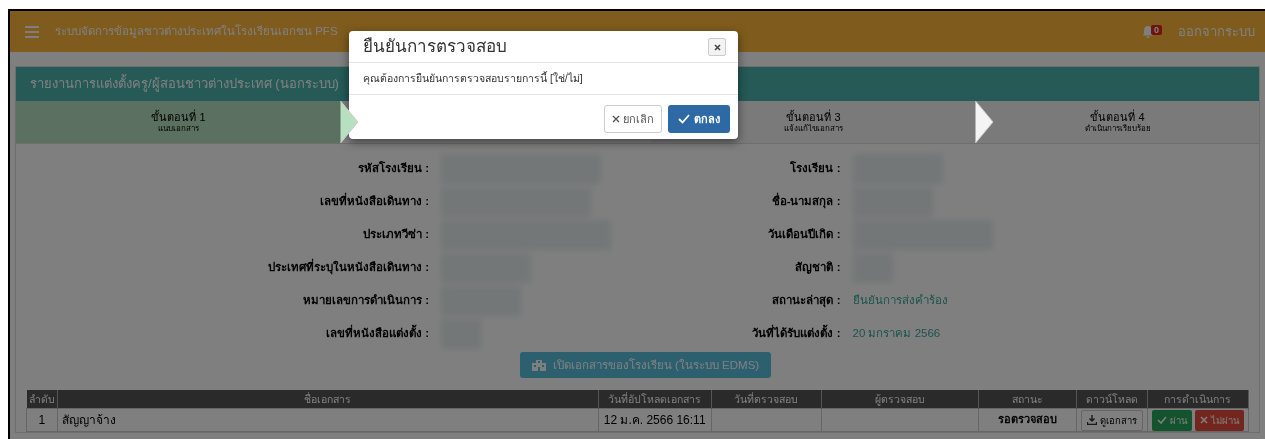 The image size is (1265, 439). Describe the element at coordinates (896, 333) in the screenshot. I see `field-value: 20 มกราคม 2566` at that location.